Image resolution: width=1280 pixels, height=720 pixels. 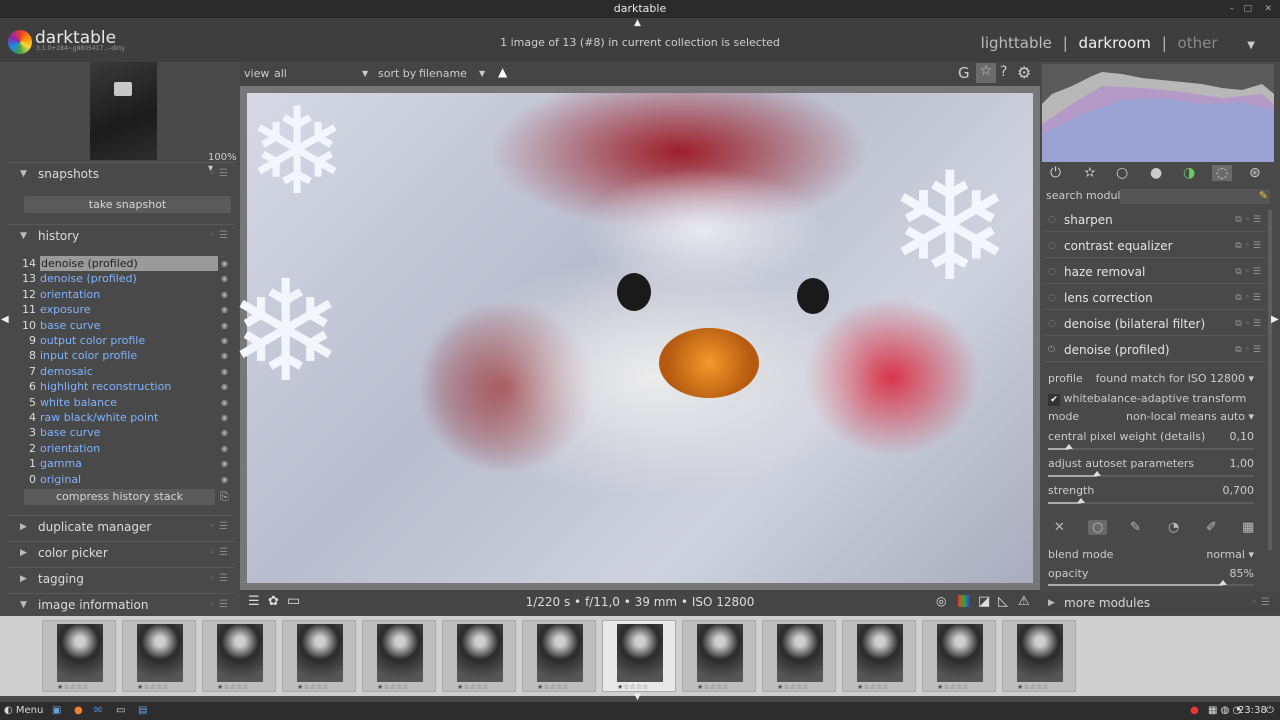 I want to click on color-group-icon: ◑, so click(x=1189, y=173).